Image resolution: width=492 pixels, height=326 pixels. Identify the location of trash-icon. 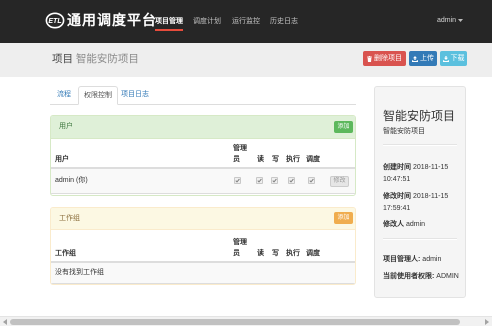
(369, 58).